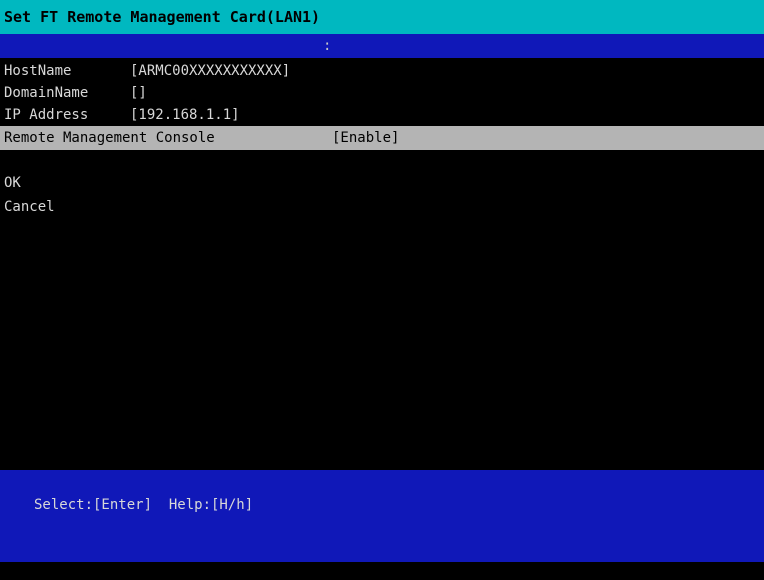 This screenshot has width=764, height=580. Describe the element at coordinates (46, 115) in the screenshot. I see `ip-address-label: IP Address` at that location.